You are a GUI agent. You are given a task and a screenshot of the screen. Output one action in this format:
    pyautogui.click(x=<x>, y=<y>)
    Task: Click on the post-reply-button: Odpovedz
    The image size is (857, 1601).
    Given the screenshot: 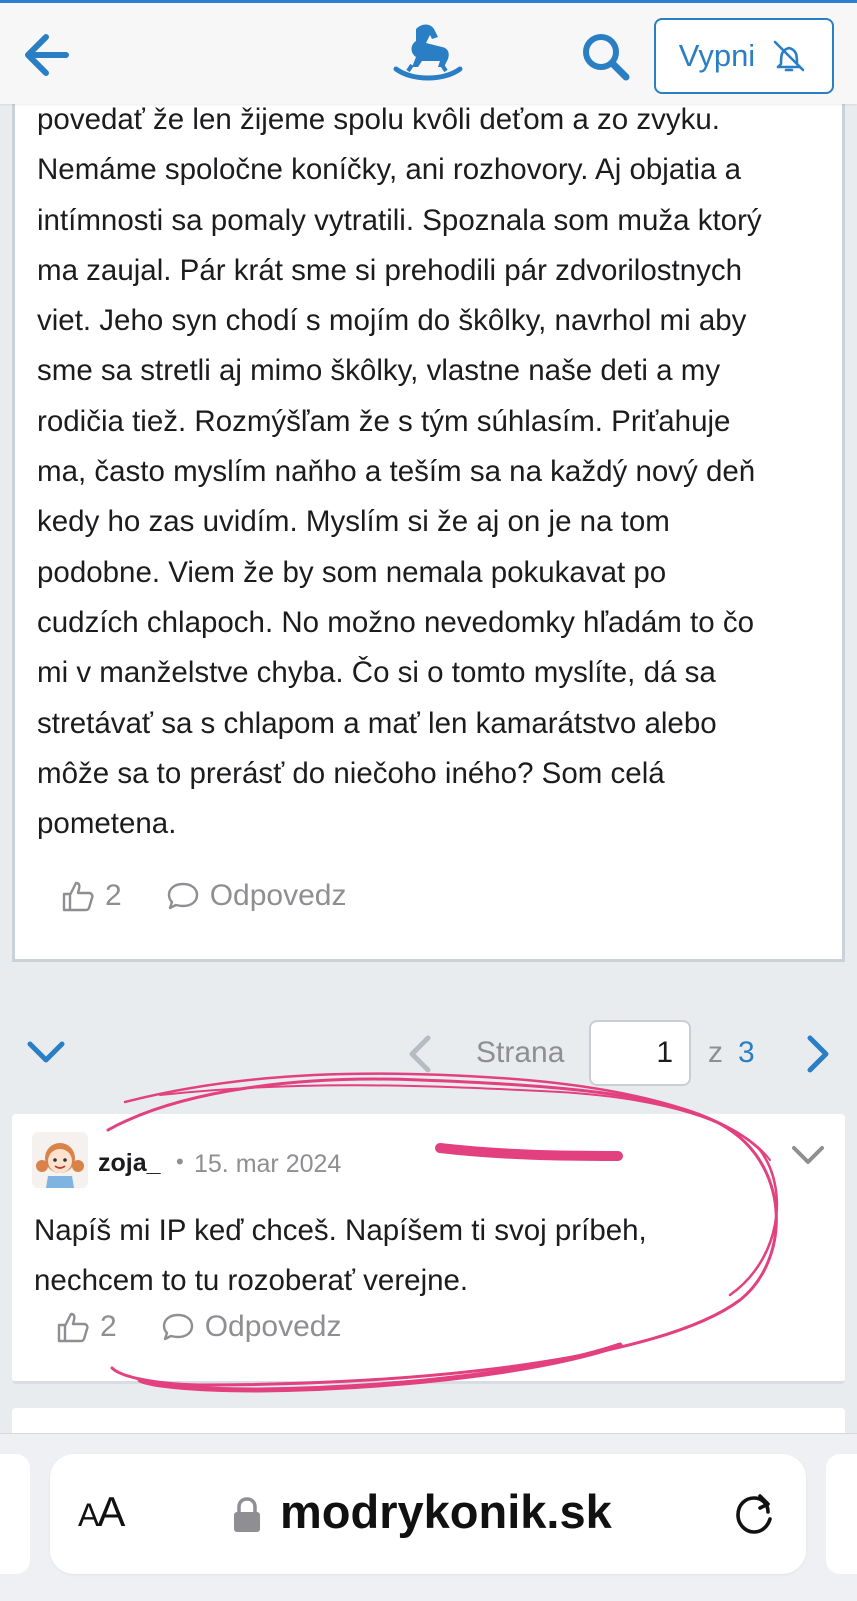 What is the action you would take?
    pyautogui.click(x=256, y=896)
    